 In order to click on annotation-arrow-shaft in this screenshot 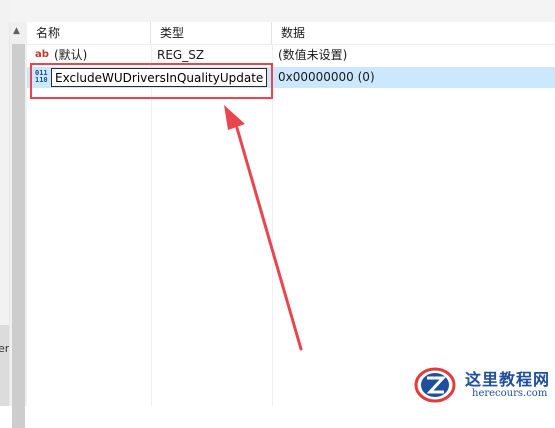, I will do `click(269, 238)`.